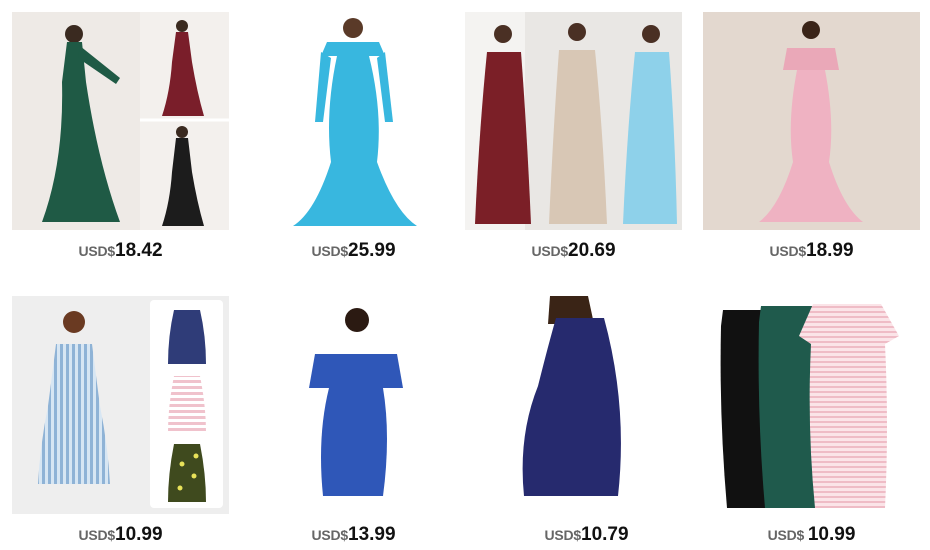  I want to click on product-price: USD$13.99, so click(353, 535).